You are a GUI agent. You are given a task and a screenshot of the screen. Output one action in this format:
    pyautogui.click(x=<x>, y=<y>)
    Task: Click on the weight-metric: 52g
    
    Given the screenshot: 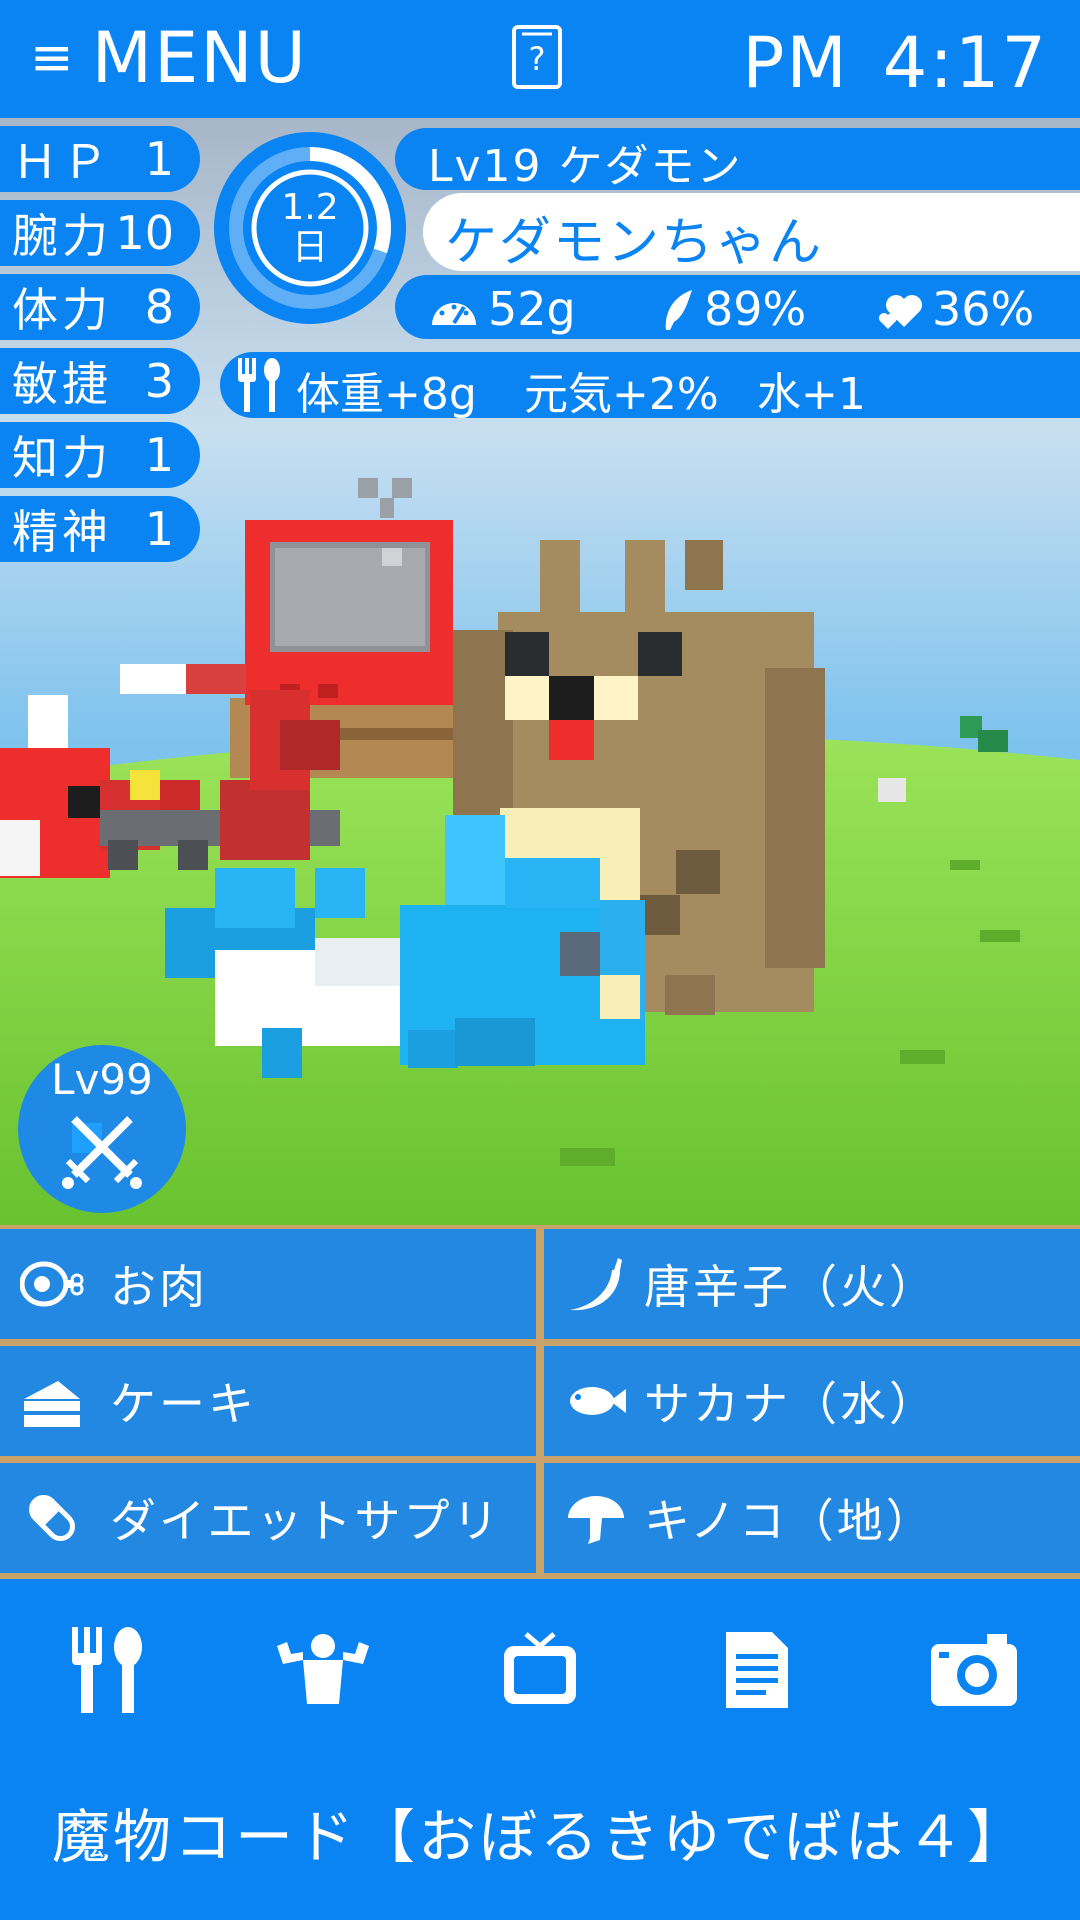 What is the action you would take?
    pyautogui.click(x=502, y=309)
    